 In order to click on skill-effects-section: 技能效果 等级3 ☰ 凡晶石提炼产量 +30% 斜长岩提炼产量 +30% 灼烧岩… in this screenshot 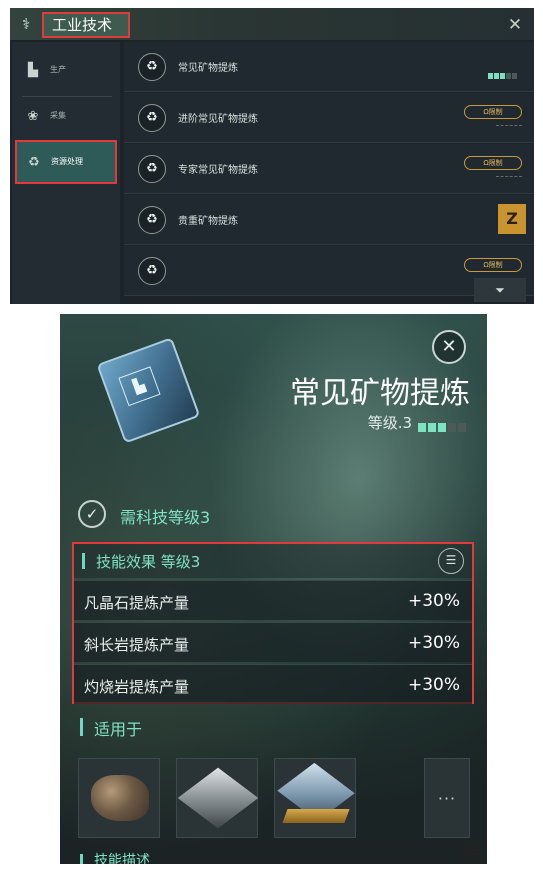, I will do `click(273, 623)`.